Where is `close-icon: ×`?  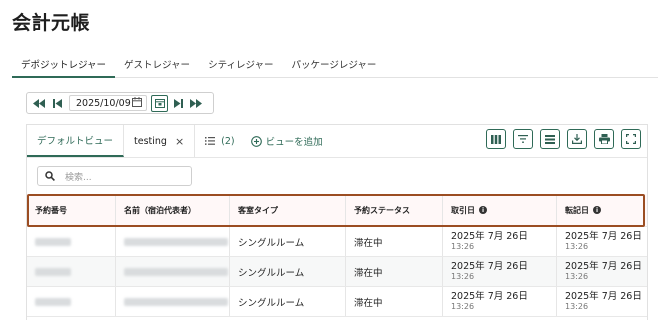 close-icon: × is located at coordinates (179, 141).